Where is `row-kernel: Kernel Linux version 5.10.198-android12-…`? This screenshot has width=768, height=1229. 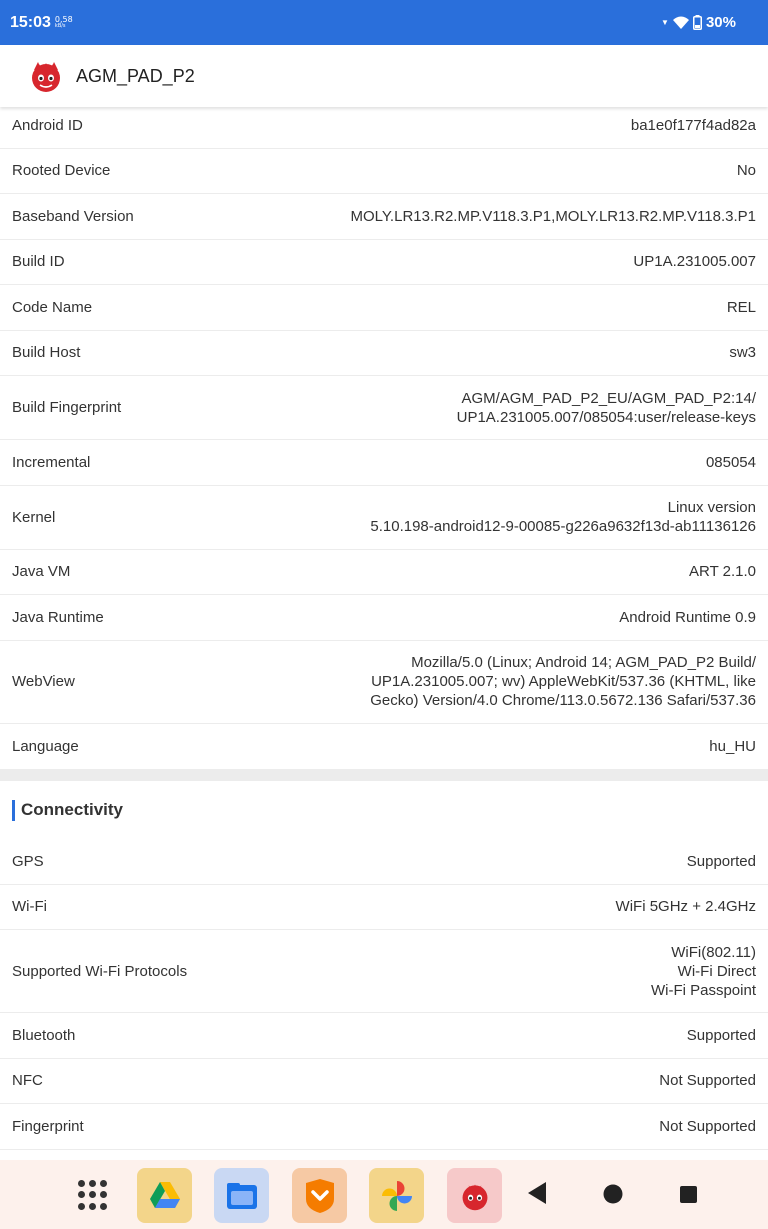
row-kernel: Kernel Linux version 5.10.198-android12-… is located at coordinates (384, 518).